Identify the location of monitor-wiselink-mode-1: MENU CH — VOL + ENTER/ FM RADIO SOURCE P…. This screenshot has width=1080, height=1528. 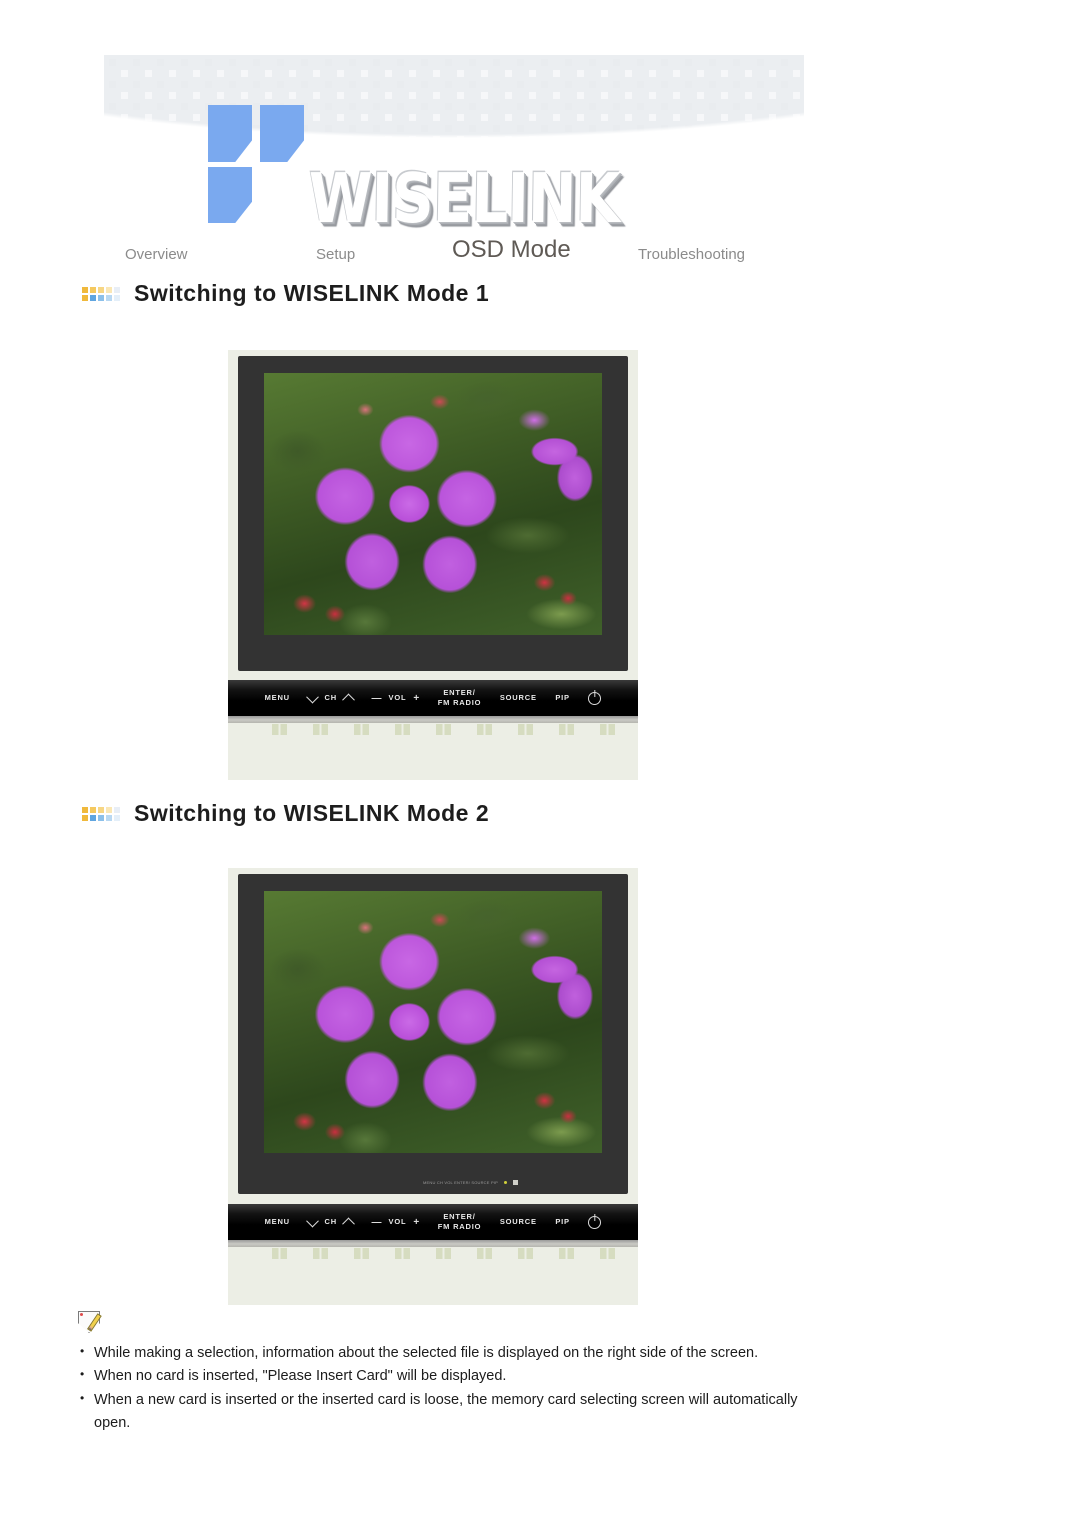
(433, 565).